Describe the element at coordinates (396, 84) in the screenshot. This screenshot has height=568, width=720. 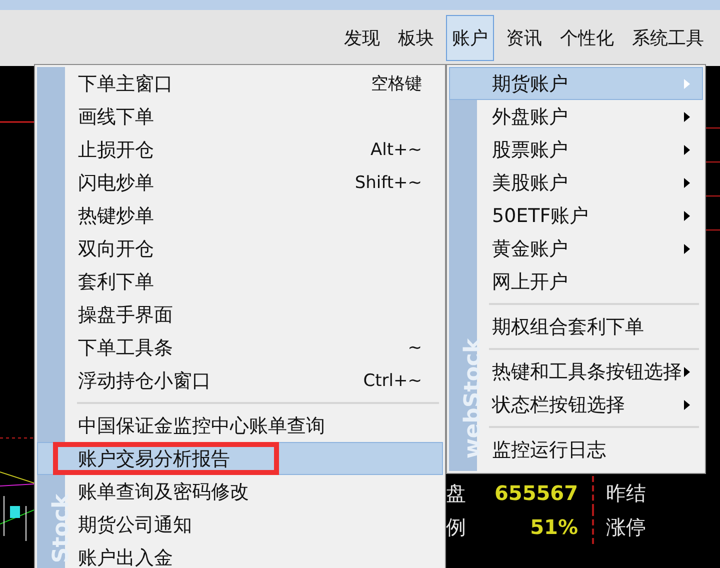
I see `shortcut-label: 空格键` at that location.